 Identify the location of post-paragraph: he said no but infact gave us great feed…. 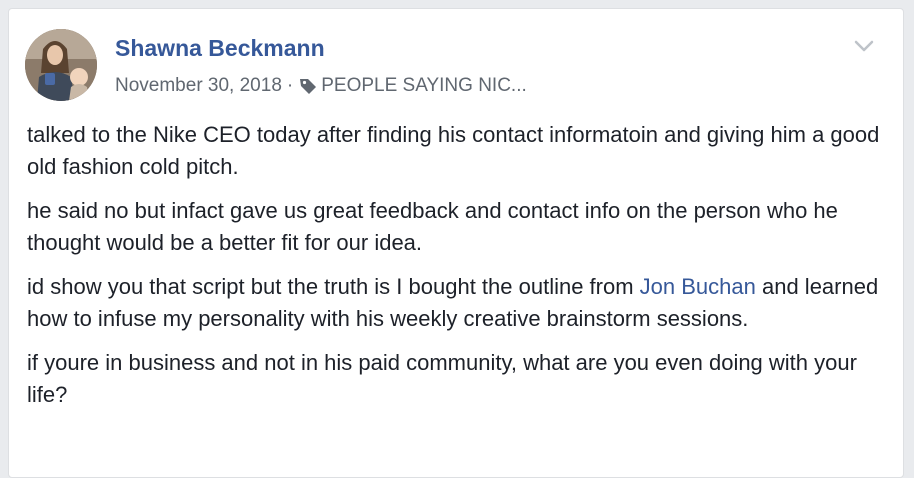
(432, 226).